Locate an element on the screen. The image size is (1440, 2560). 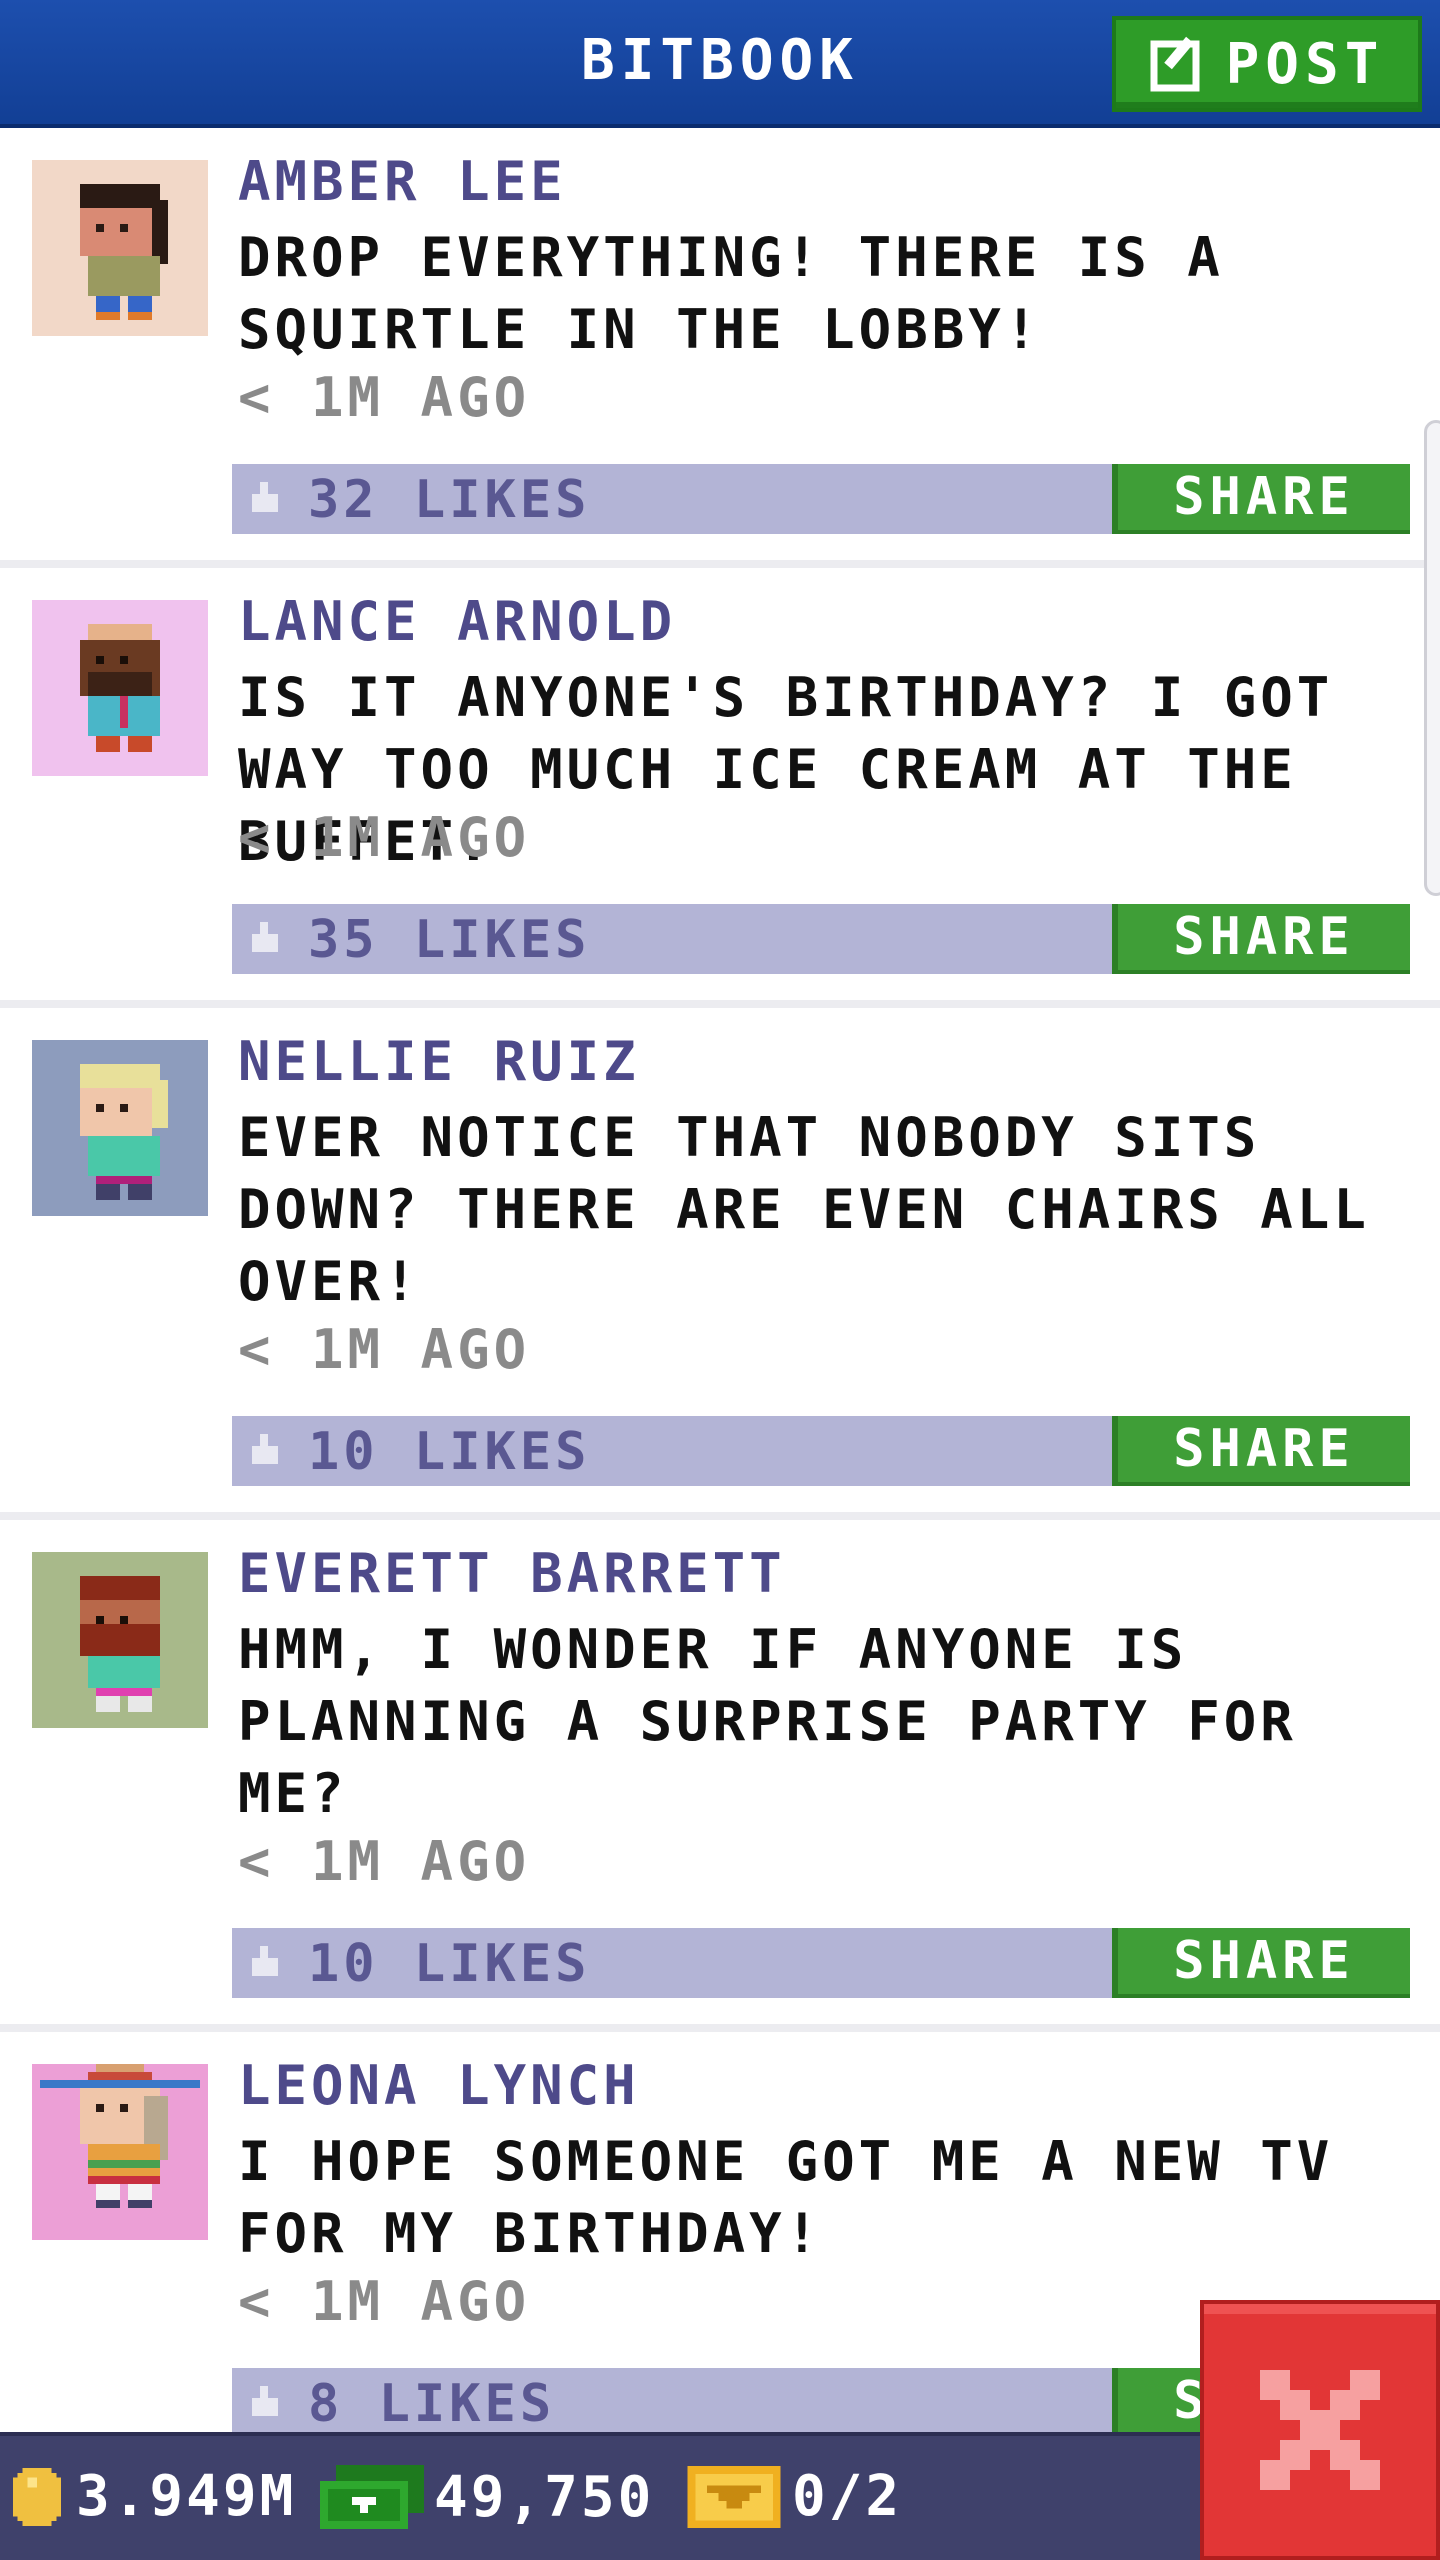
bux-icon is located at coordinates (372, 2497).